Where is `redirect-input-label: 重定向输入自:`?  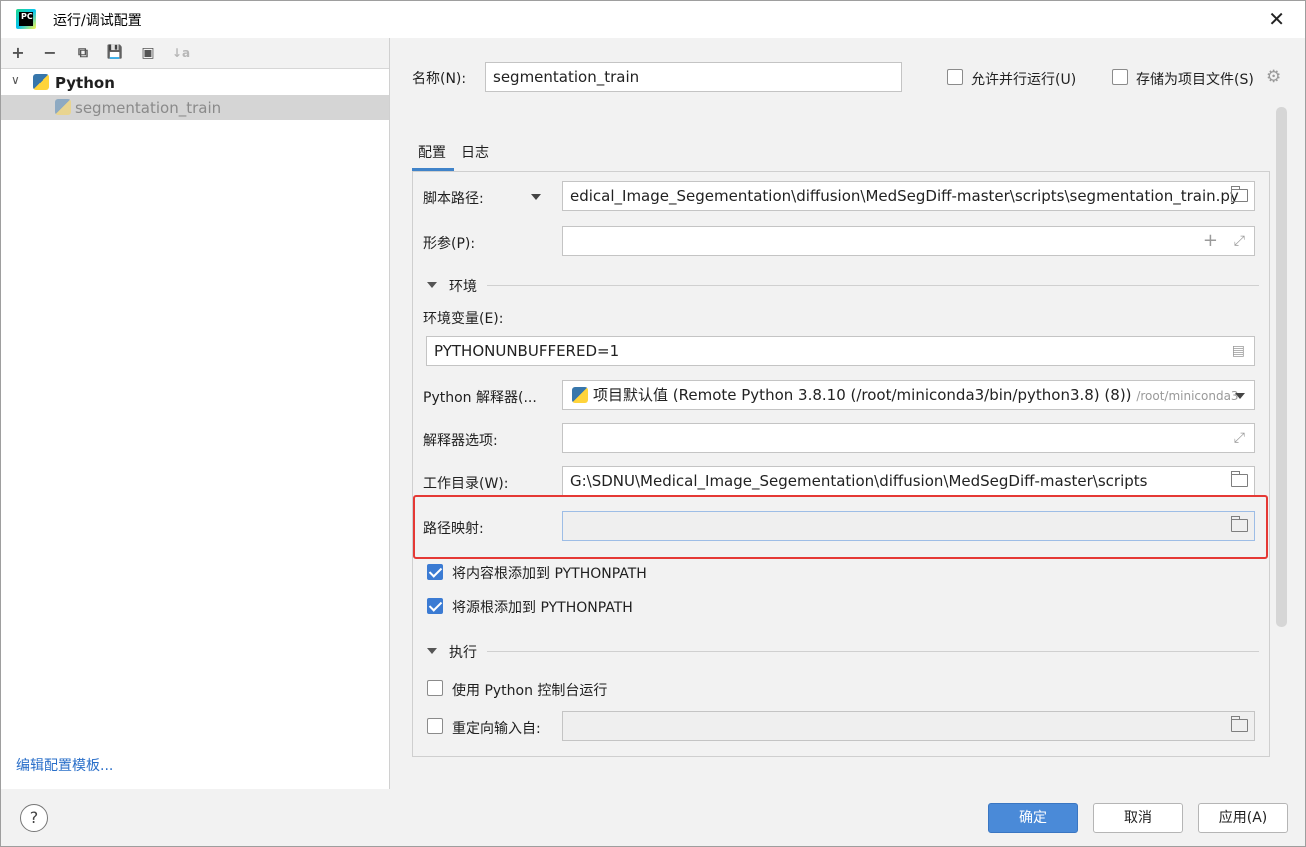
redirect-input-label: 重定向输入自: is located at coordinates (496, 729).